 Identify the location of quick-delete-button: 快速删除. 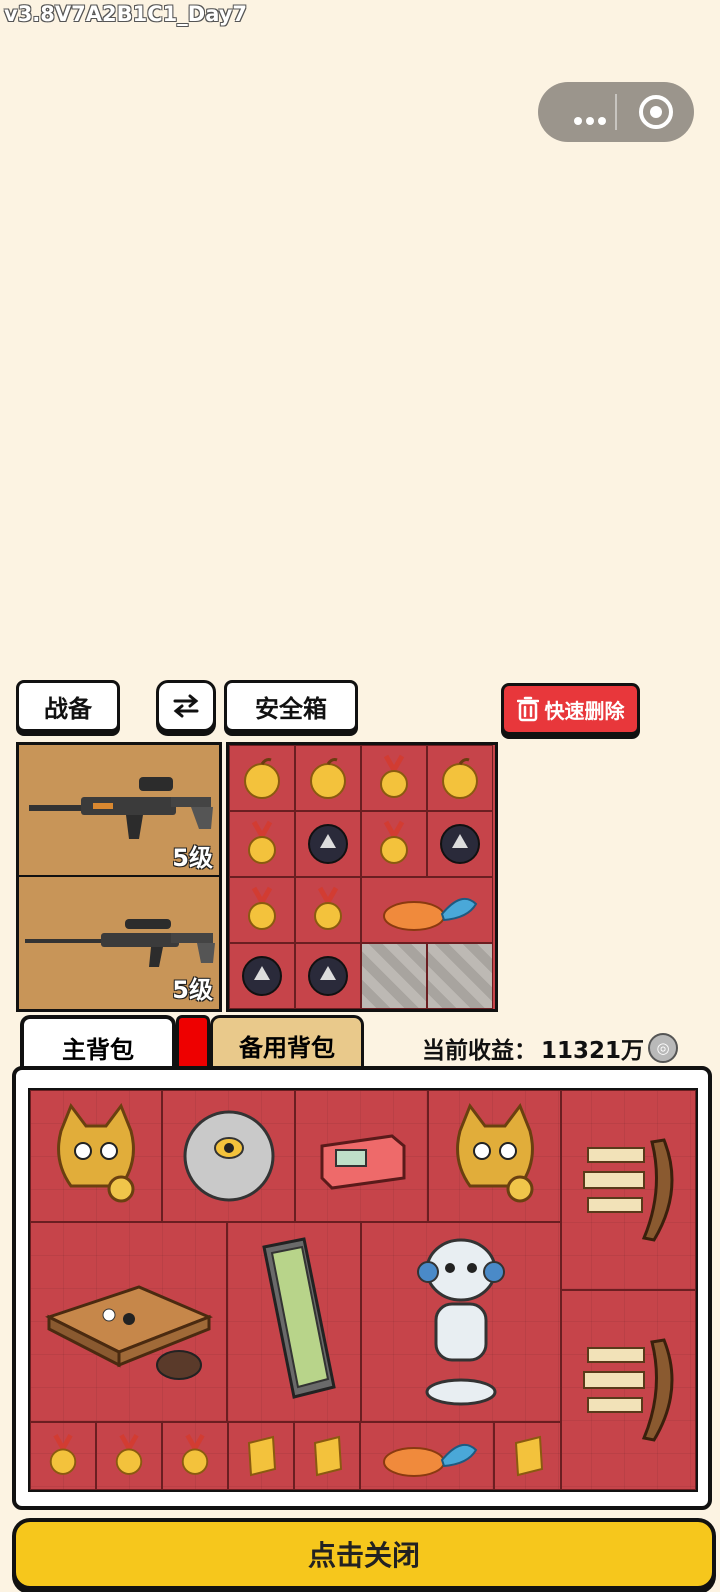
(570, 709).